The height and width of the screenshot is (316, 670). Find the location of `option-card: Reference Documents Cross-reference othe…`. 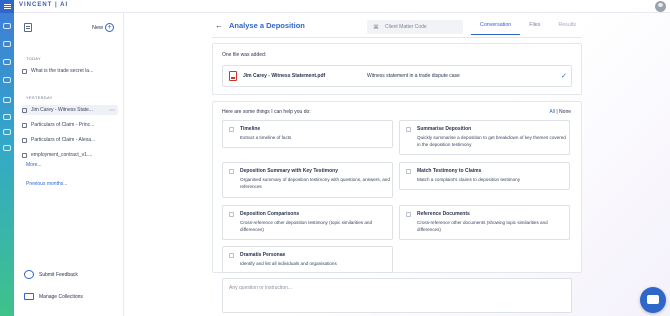

option-card: Reference Documents Cross-reference othe… is located at coordinates (484, 222).